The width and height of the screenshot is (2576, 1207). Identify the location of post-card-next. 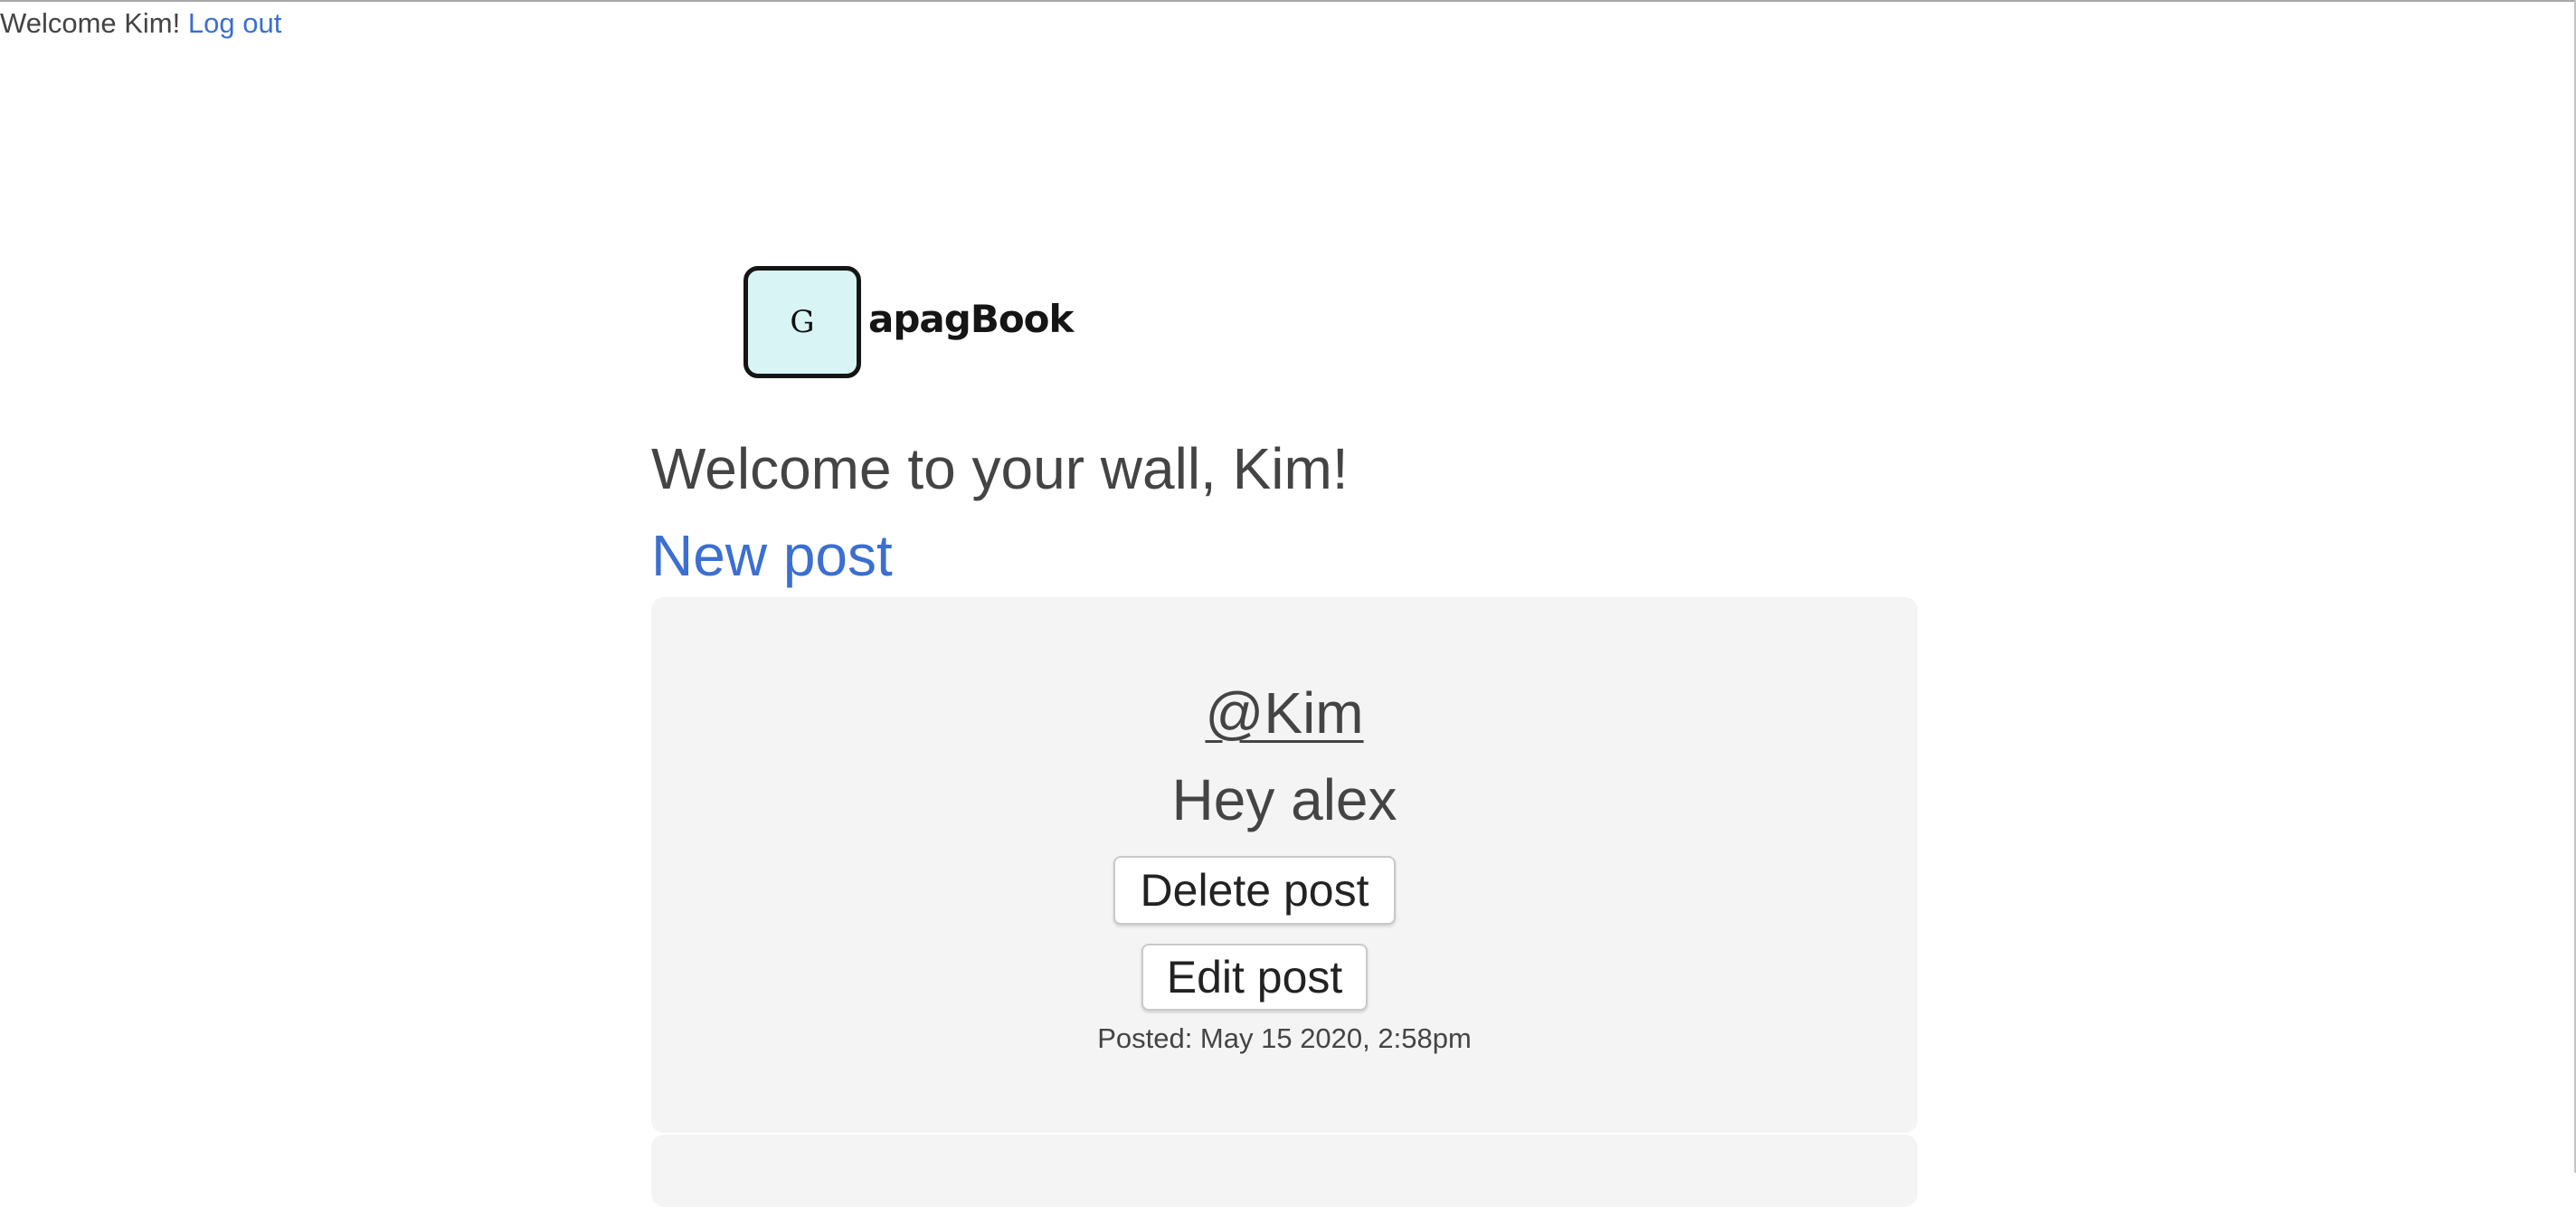
(1284, 1171).